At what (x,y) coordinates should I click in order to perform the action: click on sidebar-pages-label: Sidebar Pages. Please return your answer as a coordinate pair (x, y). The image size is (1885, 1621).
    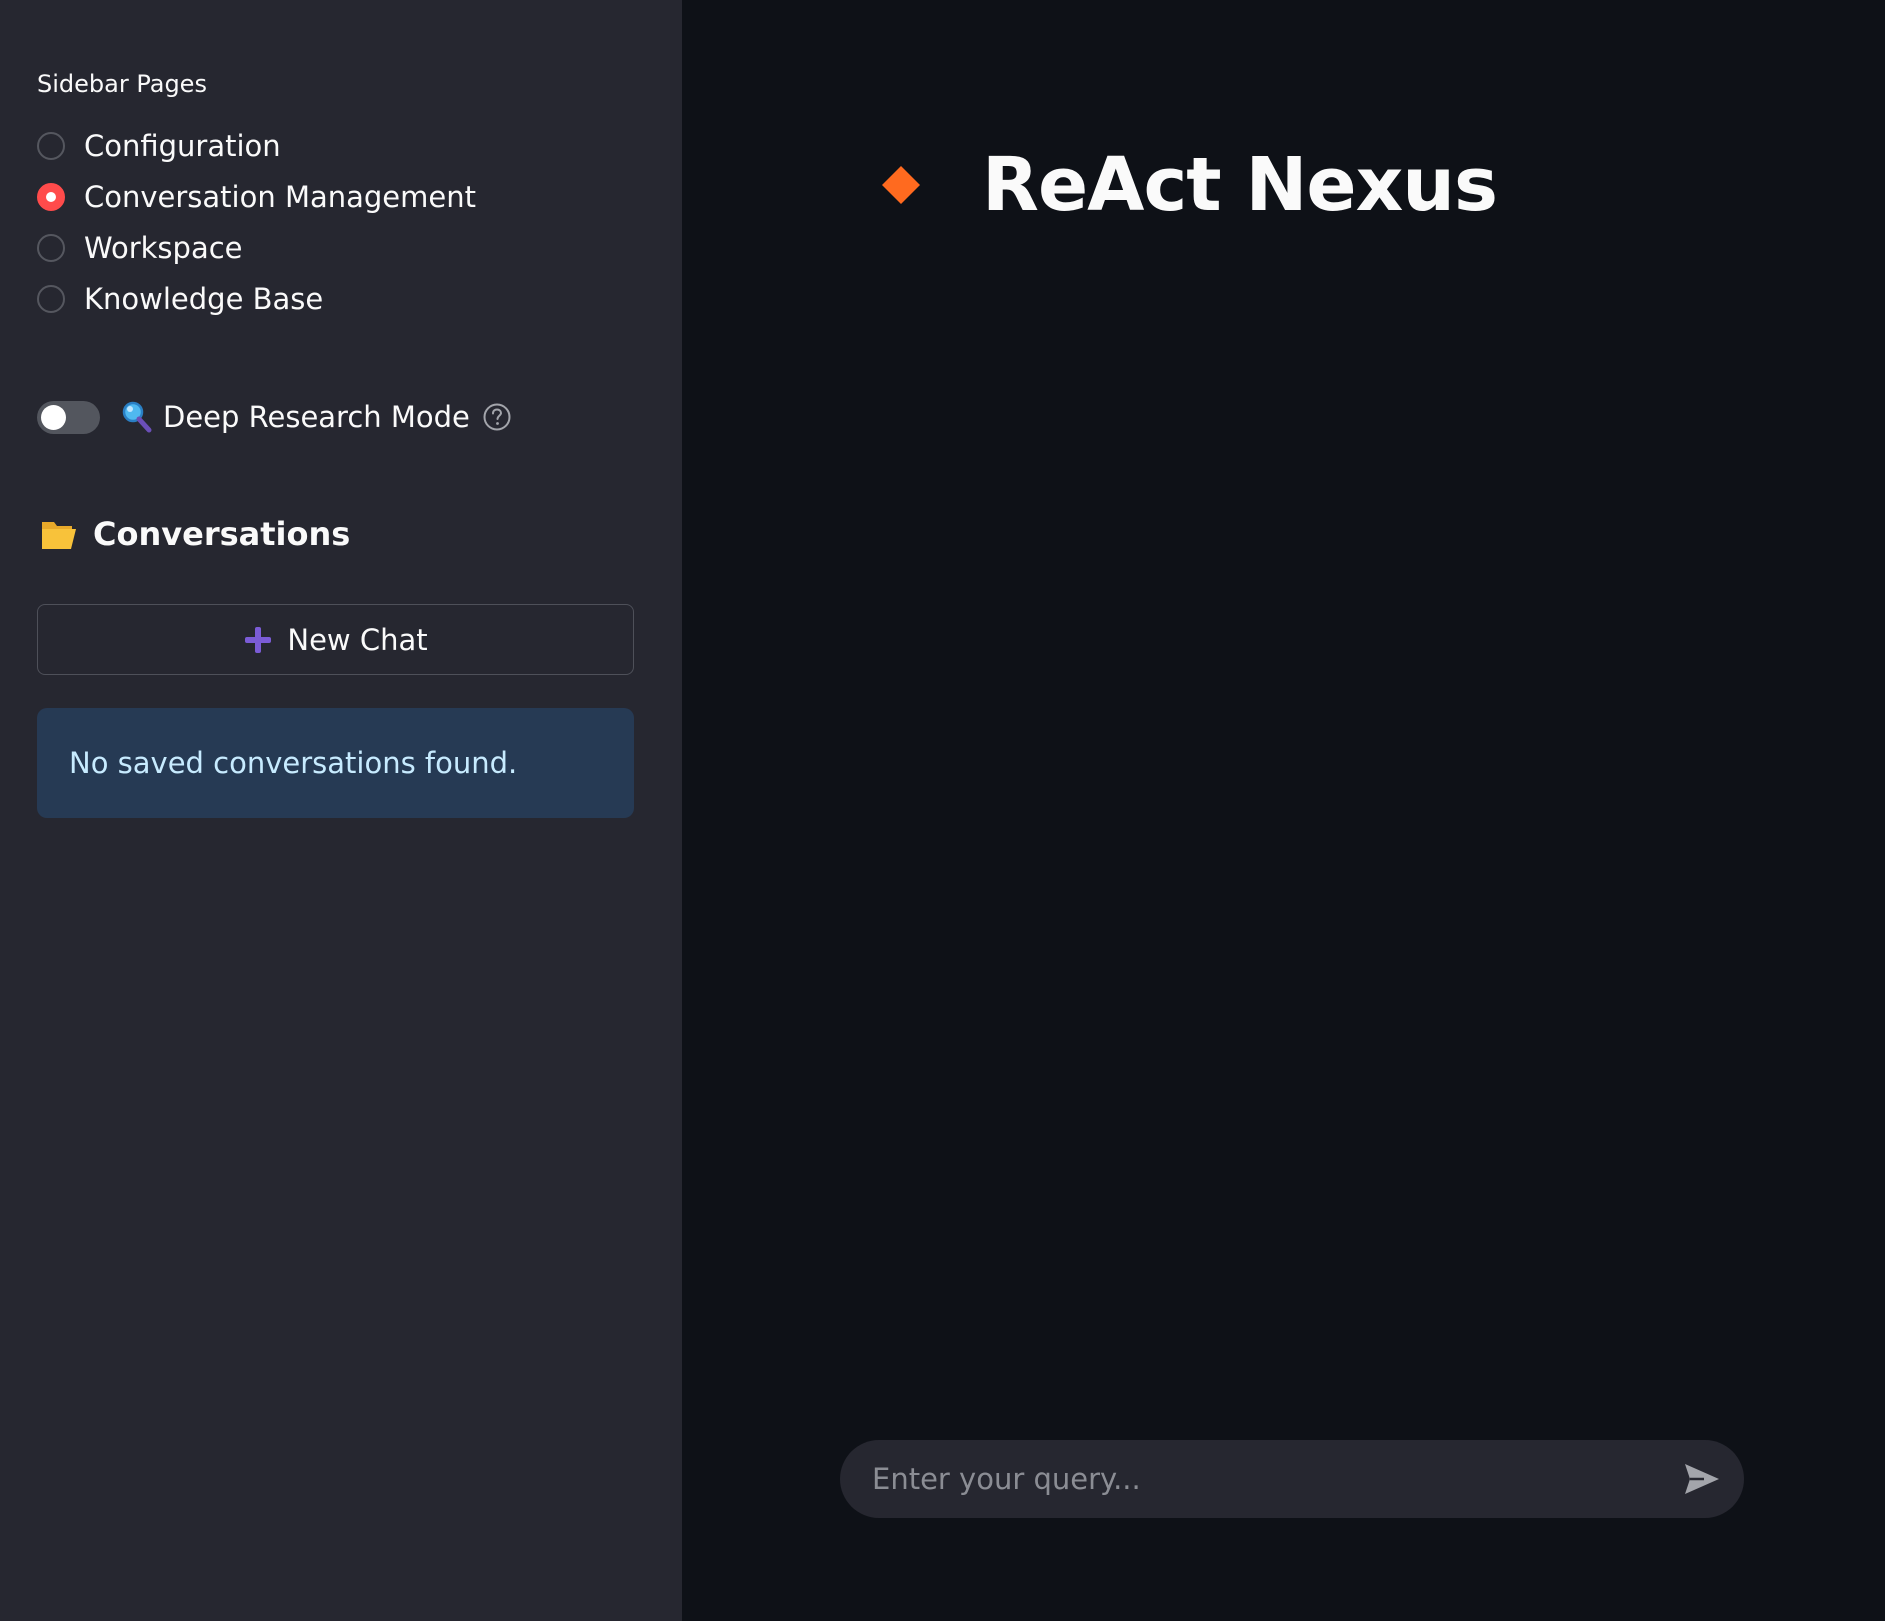
    Looking at the image, I should click on (122, 84).